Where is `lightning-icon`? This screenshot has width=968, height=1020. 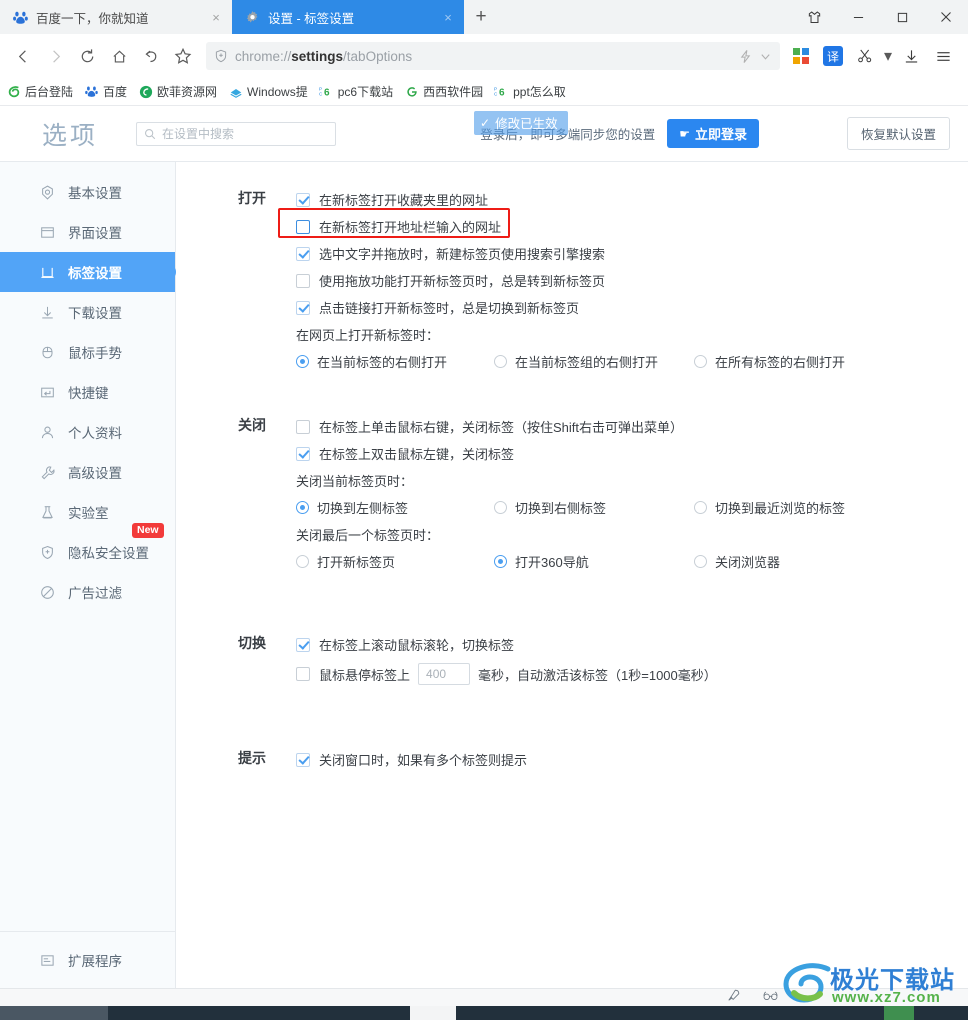 lightning-icon is located at coordinates (745, 56).